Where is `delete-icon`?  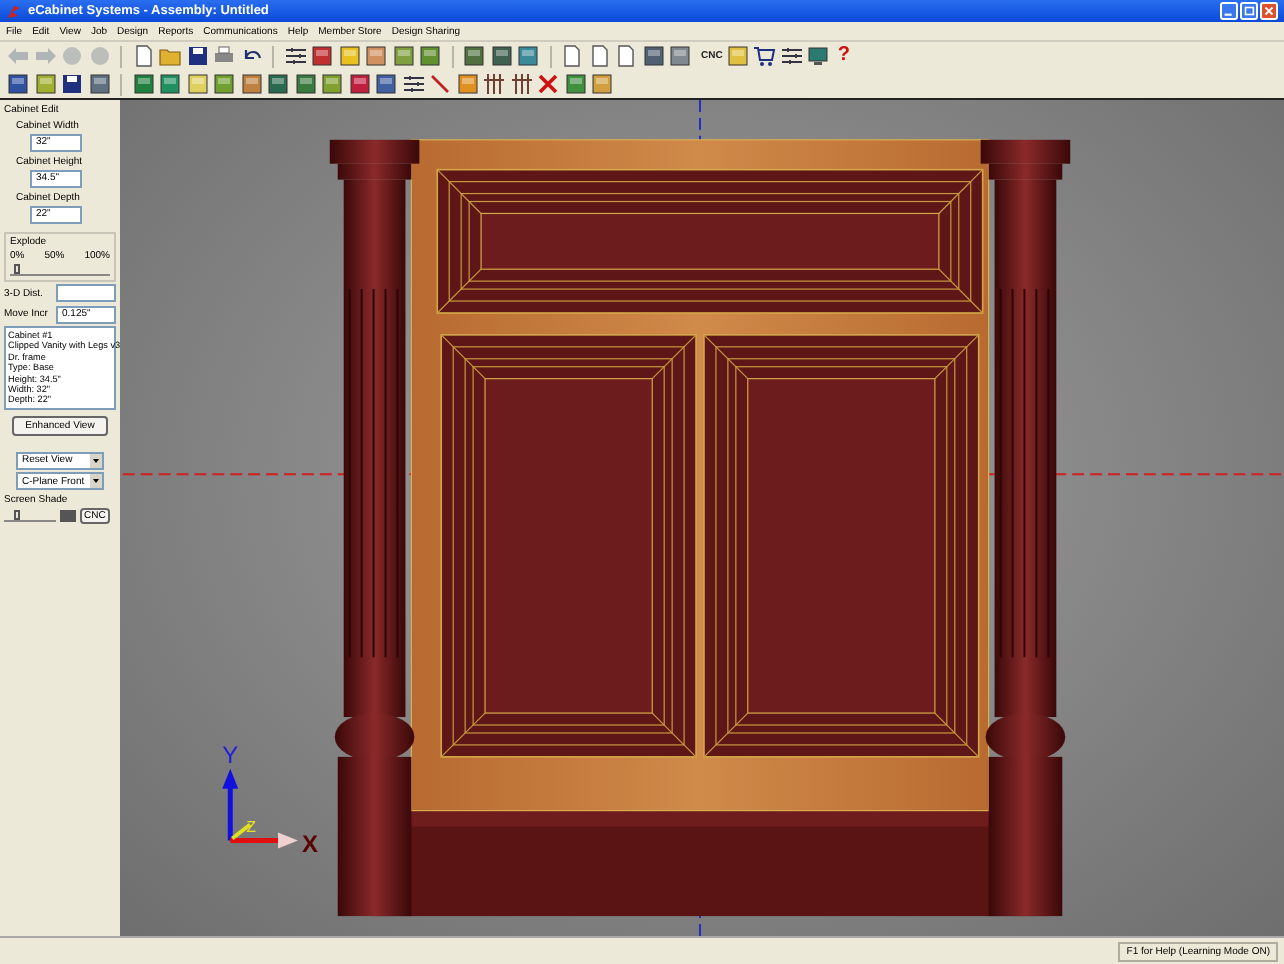
delete-icon is located at coordinates (548, 84).